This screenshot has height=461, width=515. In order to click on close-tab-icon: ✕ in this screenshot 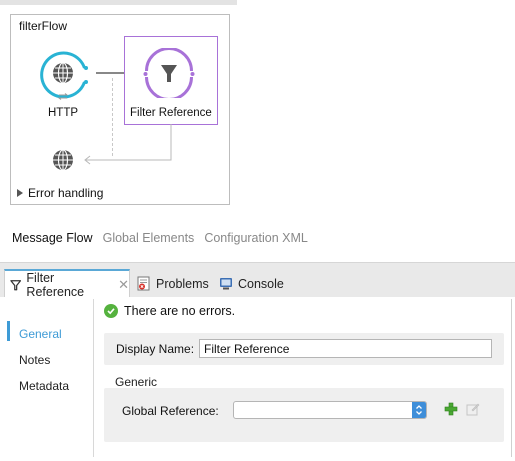, I will do `click(123, 285)`.